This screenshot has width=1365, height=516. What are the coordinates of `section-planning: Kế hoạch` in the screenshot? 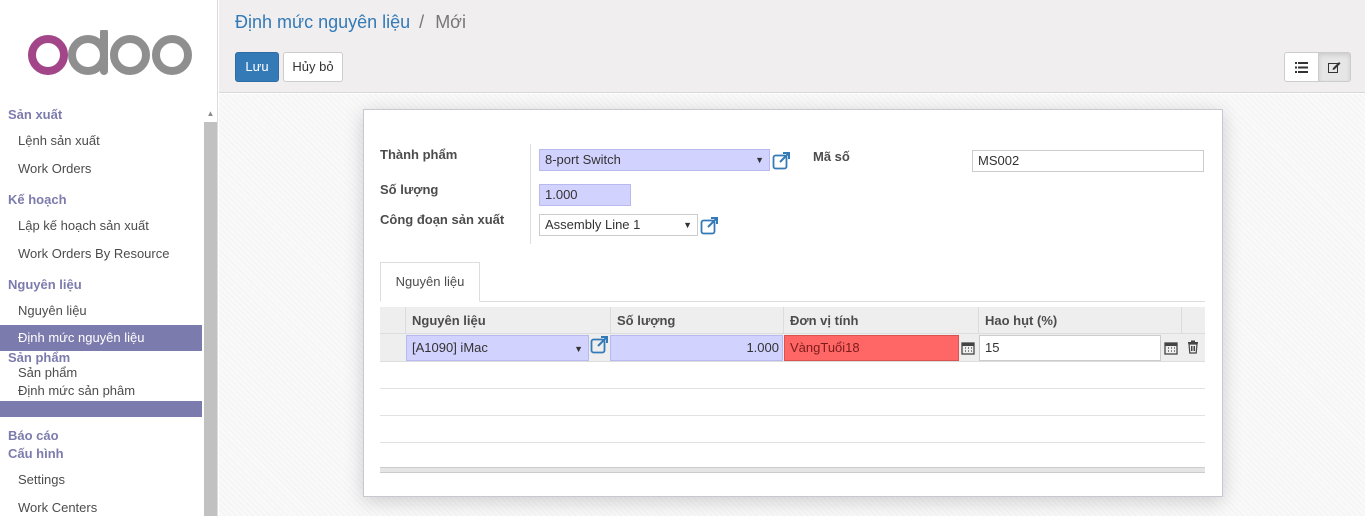 It's located at (37, 199).